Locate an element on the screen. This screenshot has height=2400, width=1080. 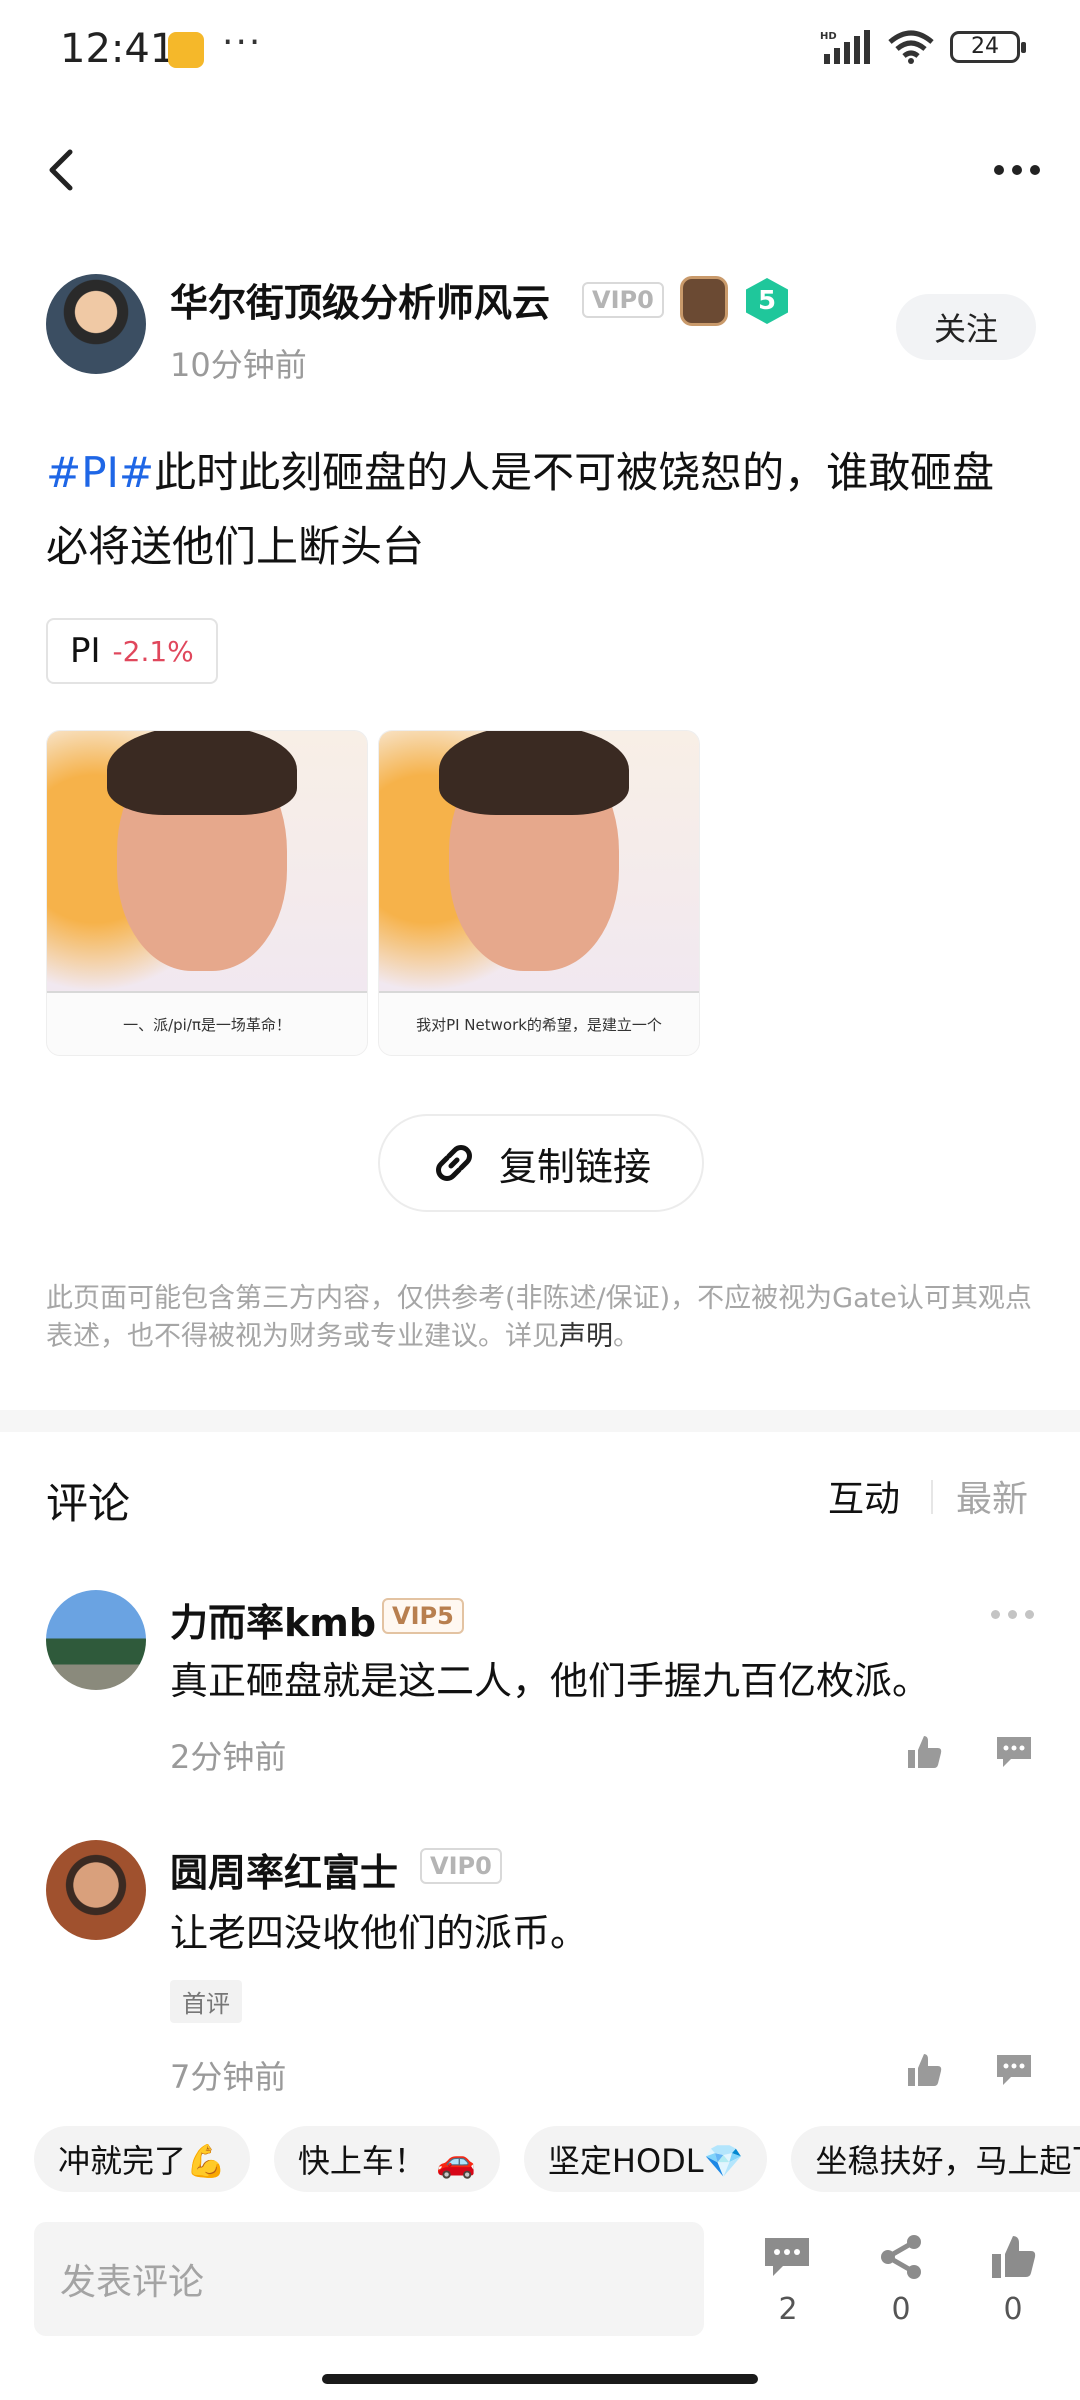
comment-more-button is located at coordinates (1012, 1614).